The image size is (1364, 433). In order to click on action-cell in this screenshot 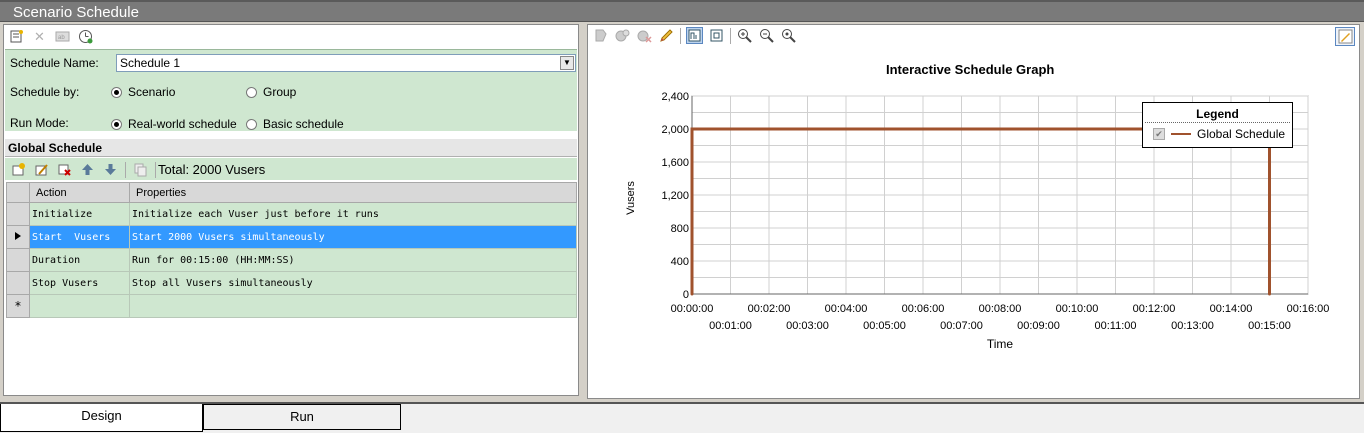, I will do `click(79, 306)`.